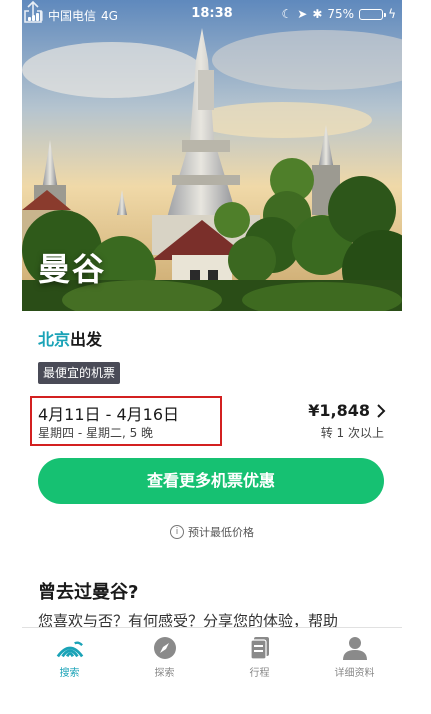 Image resolution: width=431 pixels, height=714 pixels. I want to click on battery-percent: 75%, so click(341, 14).